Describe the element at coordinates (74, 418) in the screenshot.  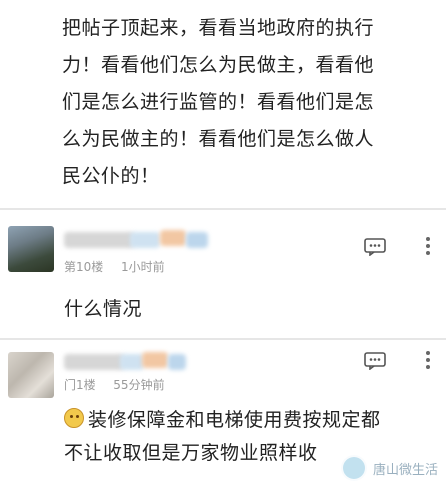
I see `emoji-icon` at that location.